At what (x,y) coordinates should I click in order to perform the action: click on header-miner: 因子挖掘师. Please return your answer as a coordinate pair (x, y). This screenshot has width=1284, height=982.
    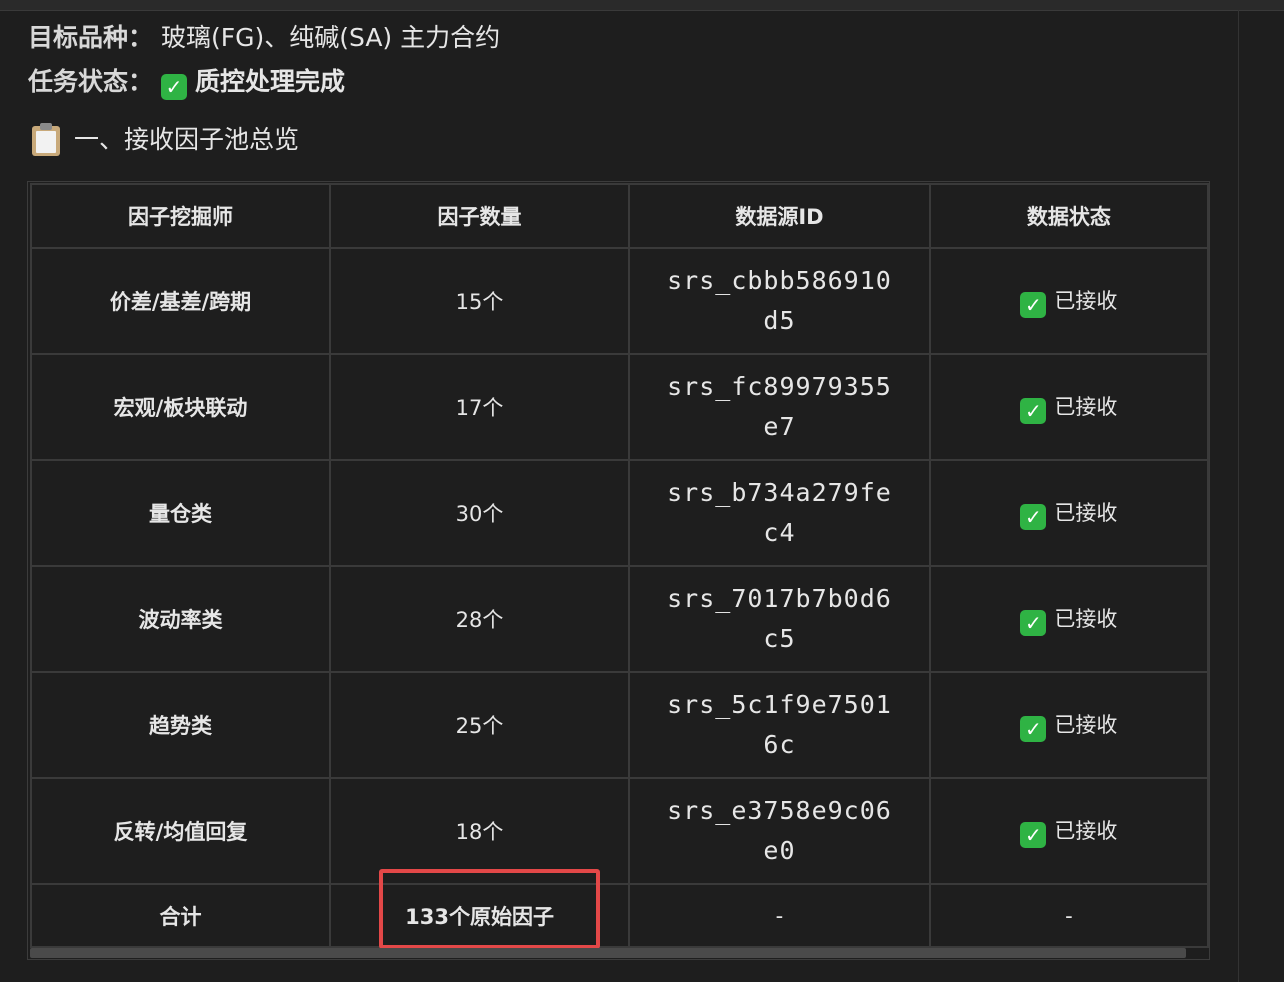
    Looking at the image, I should click on (180, 216).